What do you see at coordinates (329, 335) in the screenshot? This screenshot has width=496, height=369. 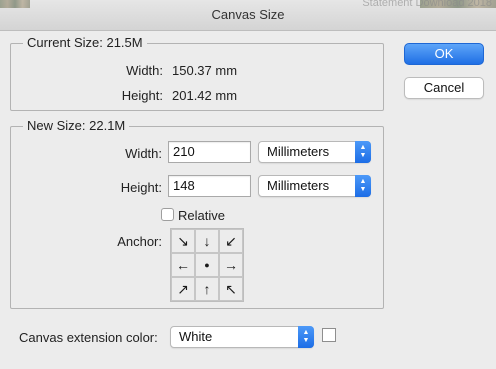 I see `extension-color-swatch` at bounding box center [329, 335].